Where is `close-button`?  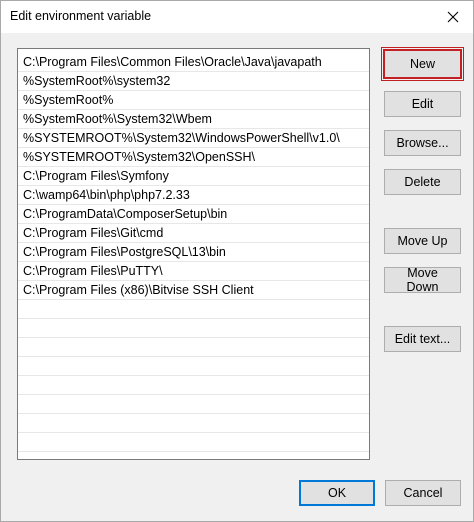 close-button is located at coordinates (453, 17).